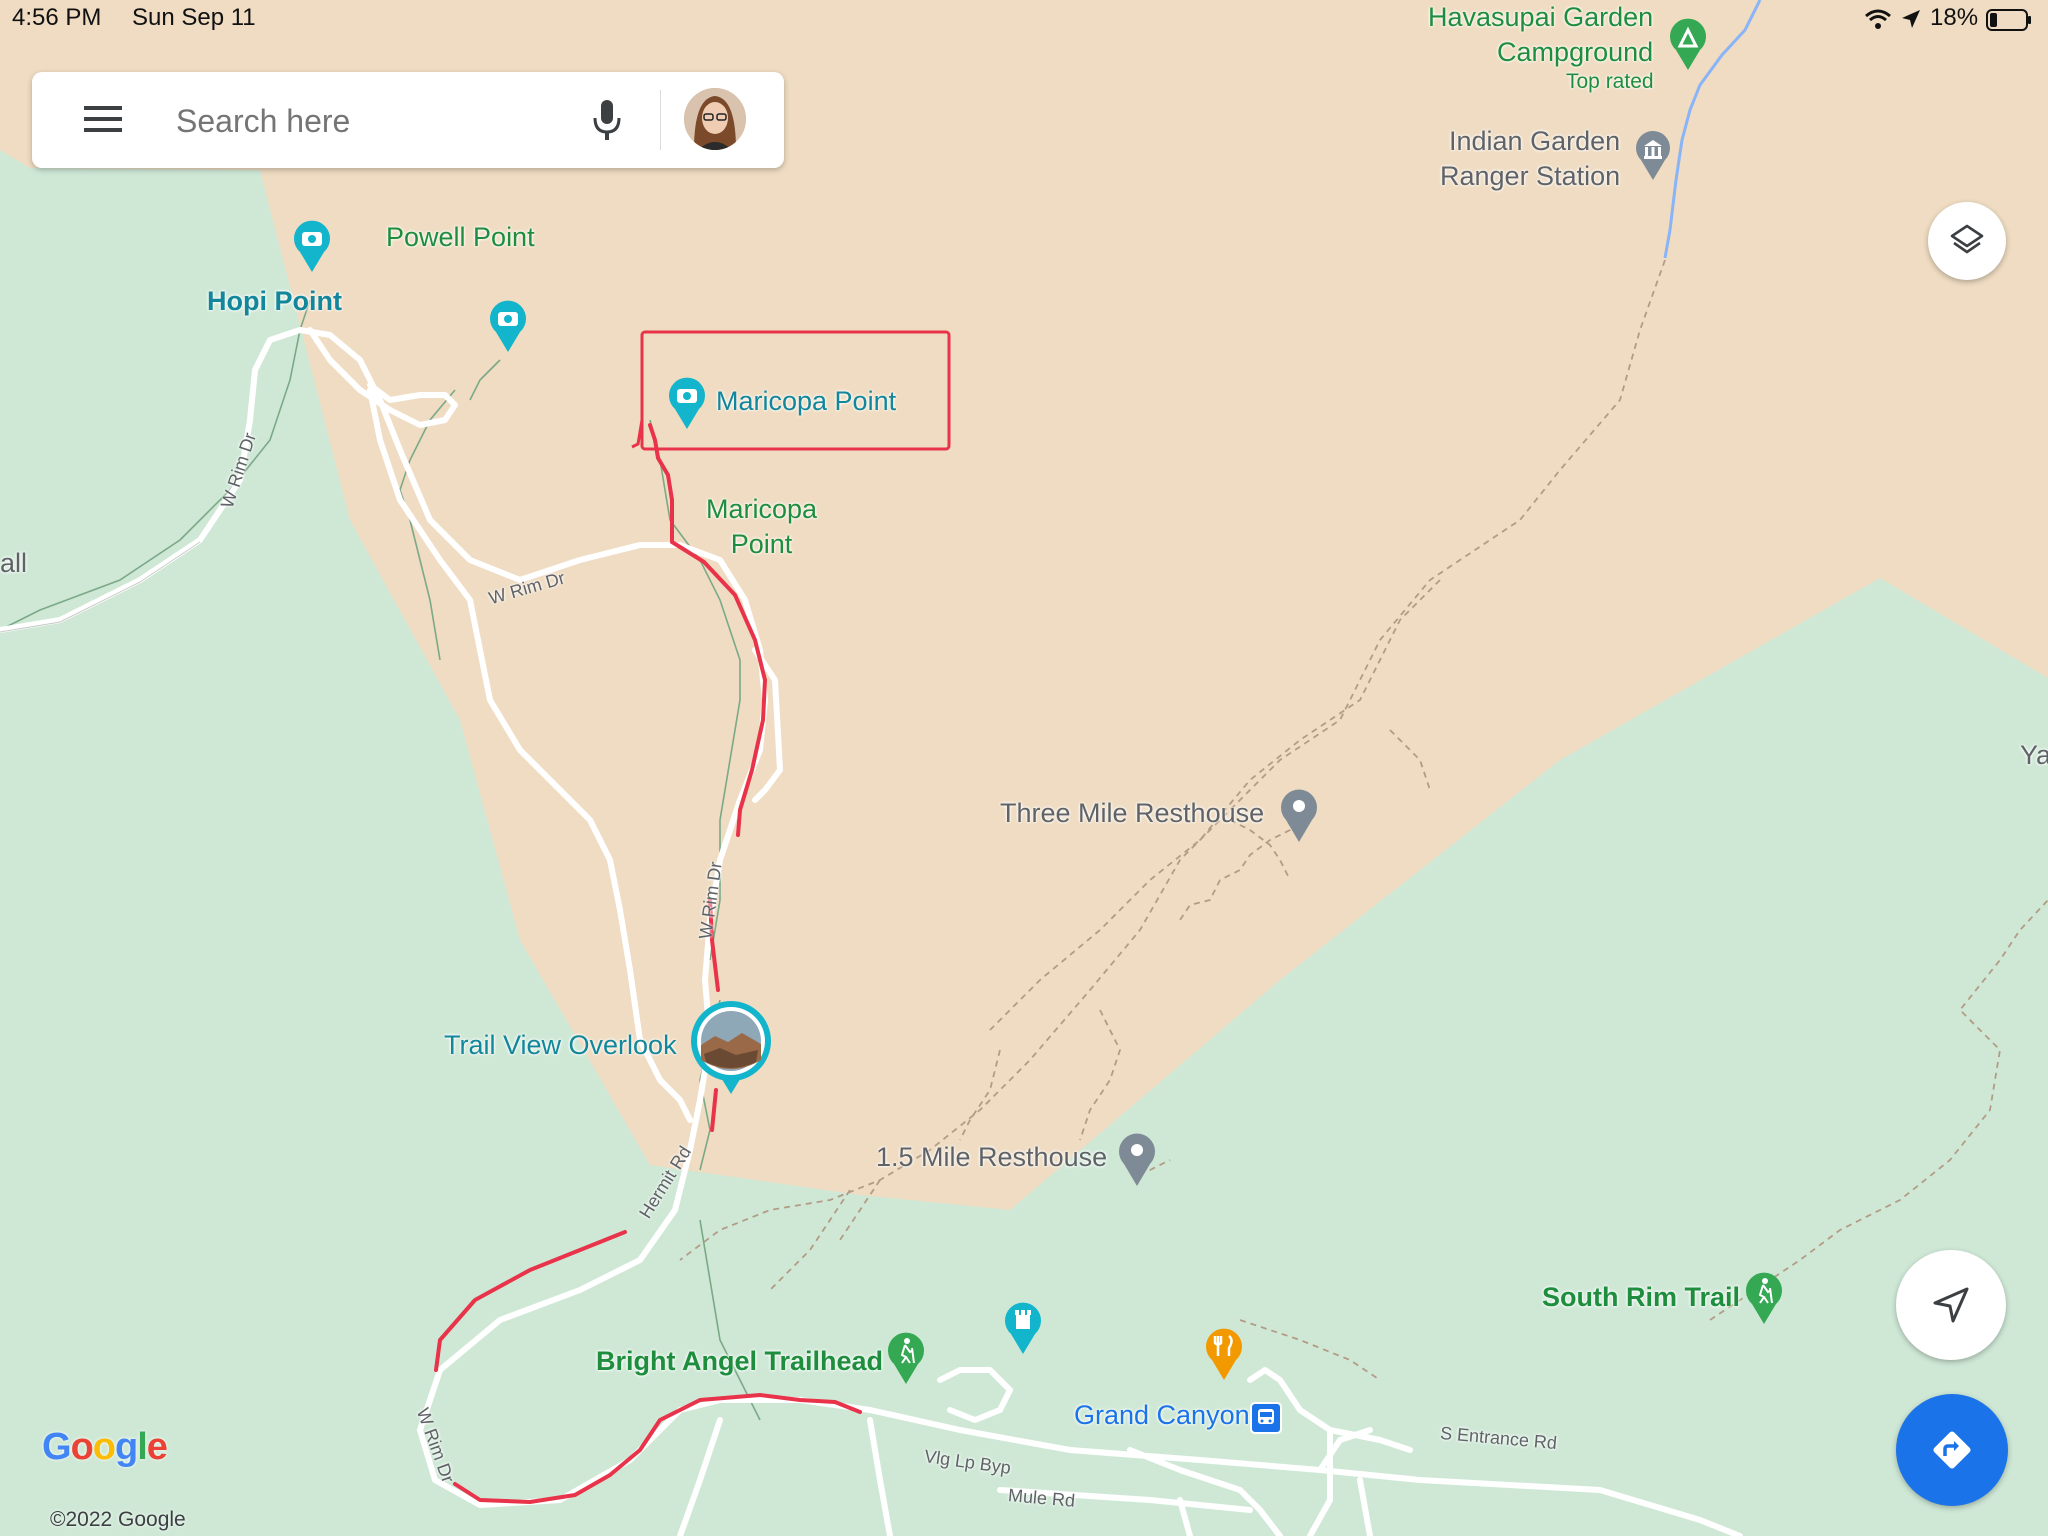 The height and width of the screenshot is (1536, 2048). I want to click on directions-icon, so click(1952, 1450).